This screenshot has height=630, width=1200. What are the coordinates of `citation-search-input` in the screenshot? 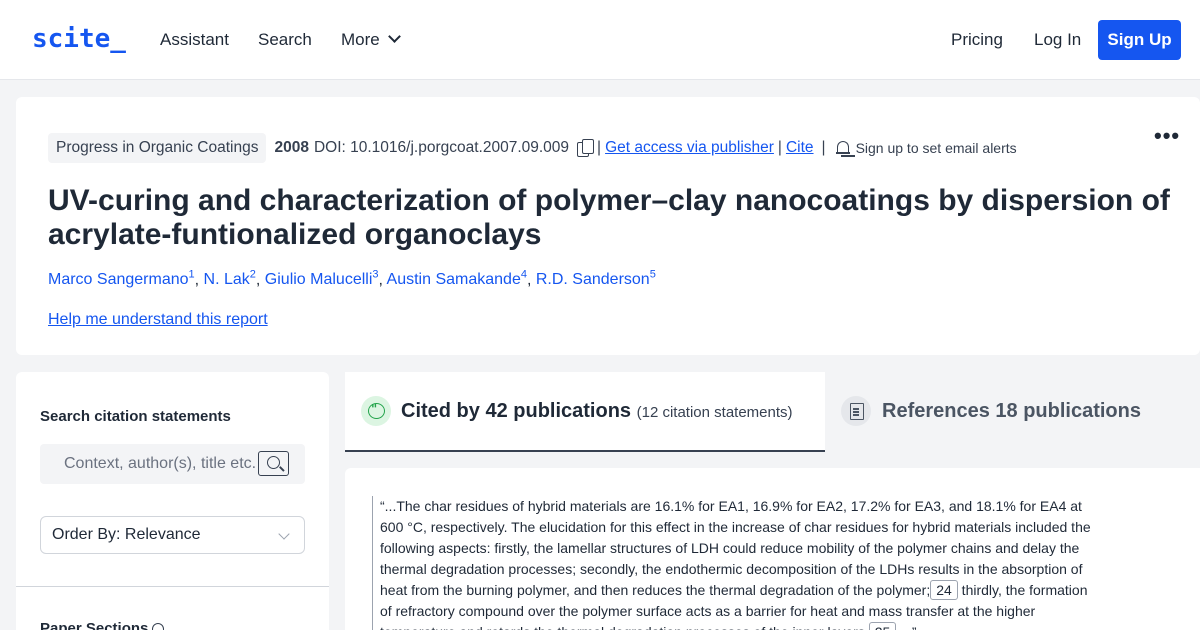 It's located at (147, 464).